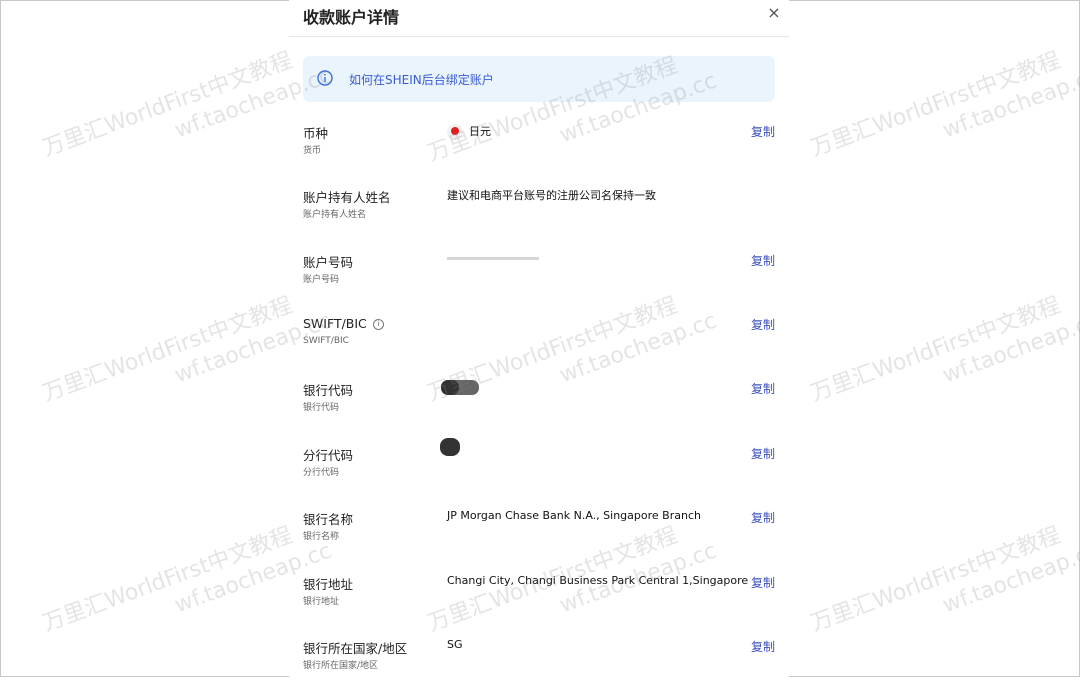 Image resolution: width=1080 pixels, height=688 pixels. What do you see at coordinates (343, 323) in the screenshot?
I see `swift-label: SWIFT/BIC i` at bounding box center [343, 323].